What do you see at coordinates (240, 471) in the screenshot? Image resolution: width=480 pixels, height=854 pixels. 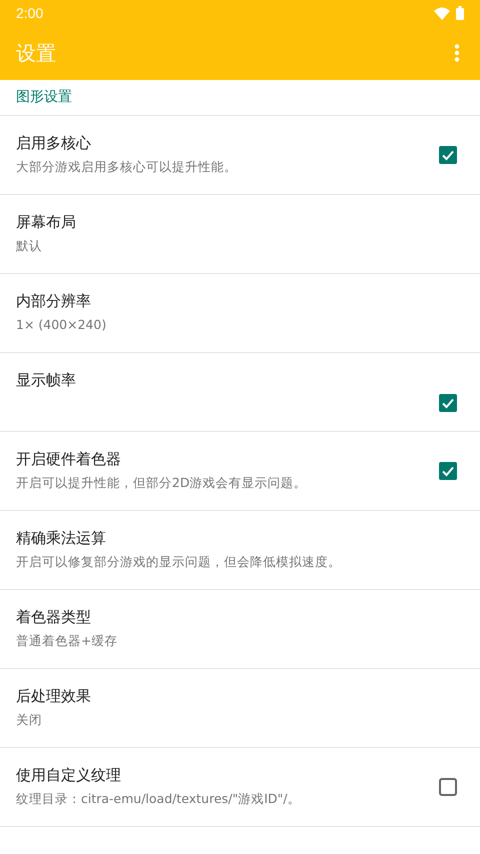 I see `settings-item: 开启硬件着色器 开启可以提升性能，但部分2D游戏会有显示问题。` at bounding box center [240, 471].